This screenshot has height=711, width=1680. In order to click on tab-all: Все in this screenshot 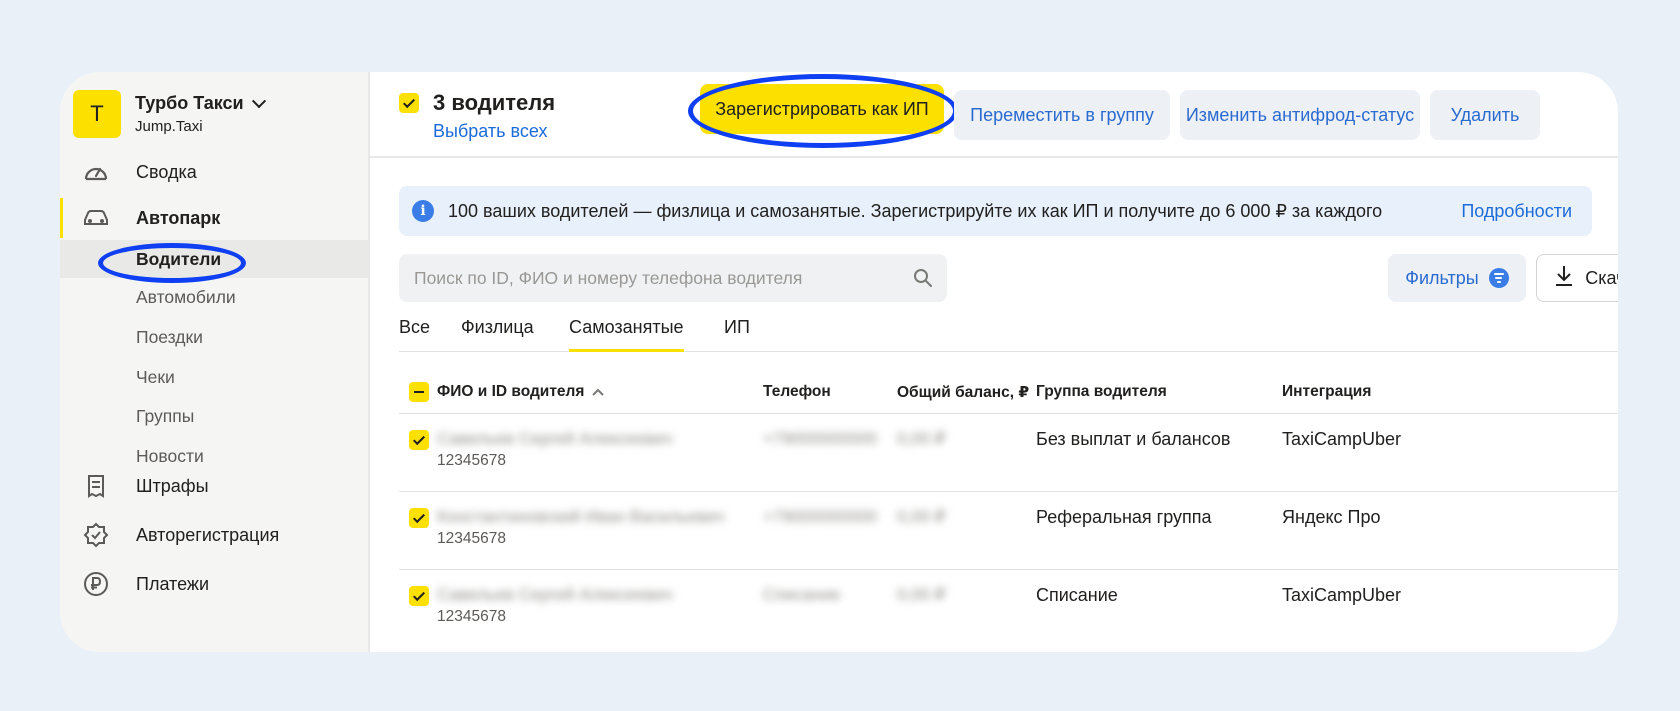, I will do `click(414, 333)`.